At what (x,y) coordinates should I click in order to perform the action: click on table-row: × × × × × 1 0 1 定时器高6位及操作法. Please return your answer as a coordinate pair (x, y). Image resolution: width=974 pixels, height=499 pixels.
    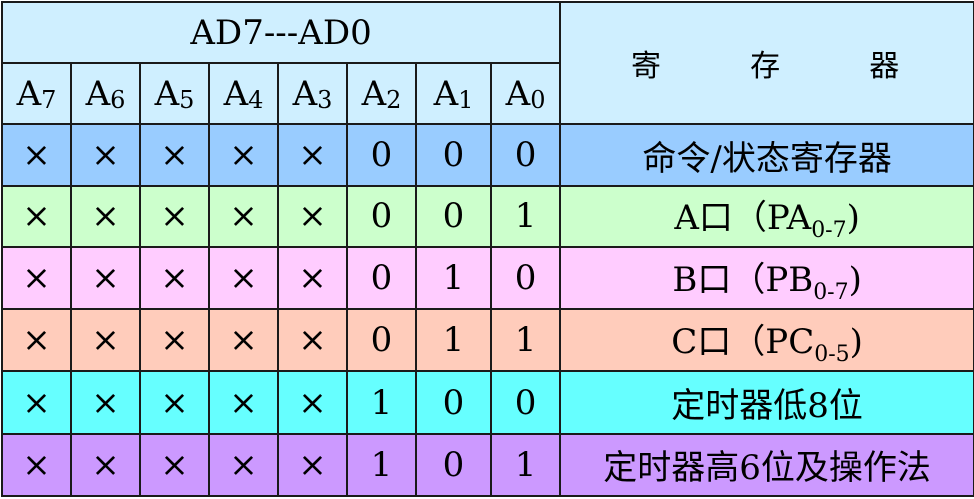
    Looking at the image, I should click on (487, 465).